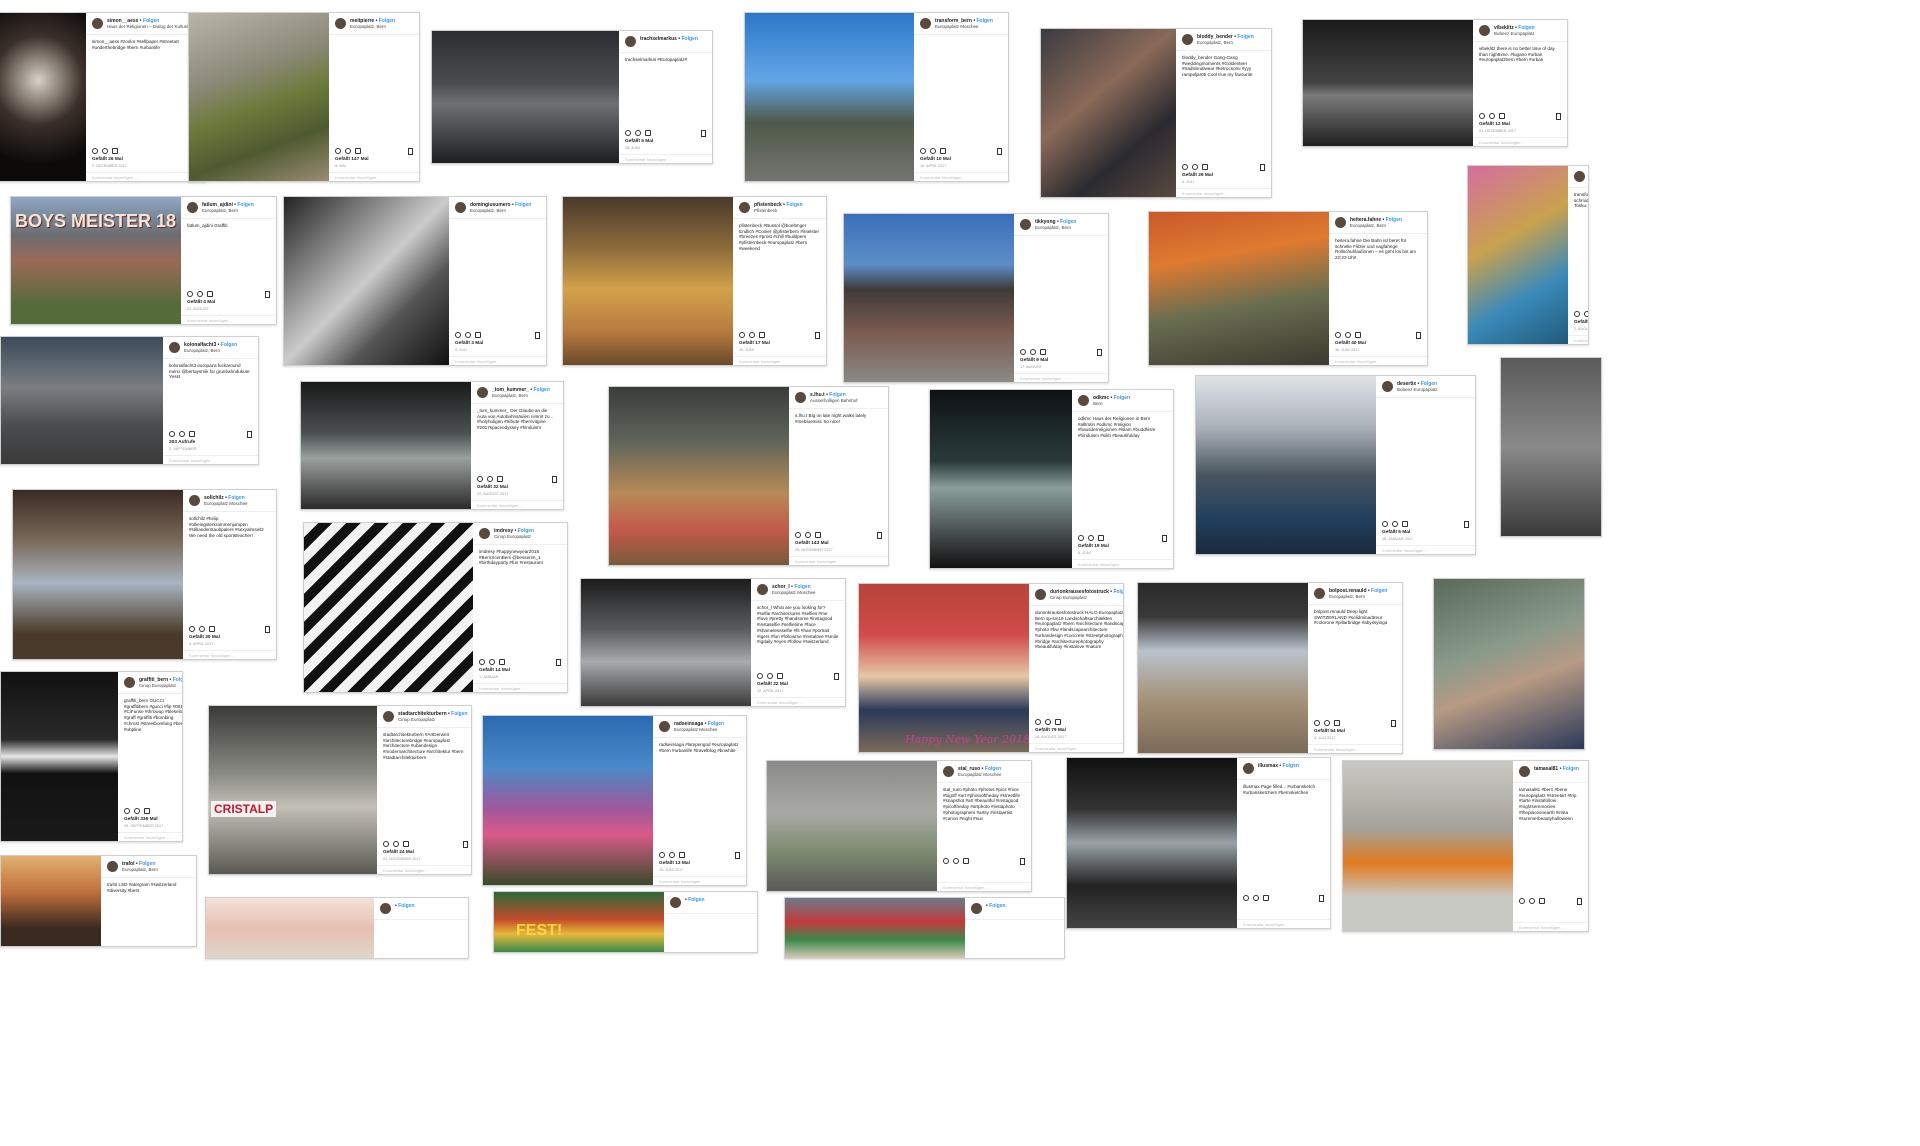  Describe the element at coordinates (688, 724) in the screenshot. I see `username: radseinsaga` at that location.